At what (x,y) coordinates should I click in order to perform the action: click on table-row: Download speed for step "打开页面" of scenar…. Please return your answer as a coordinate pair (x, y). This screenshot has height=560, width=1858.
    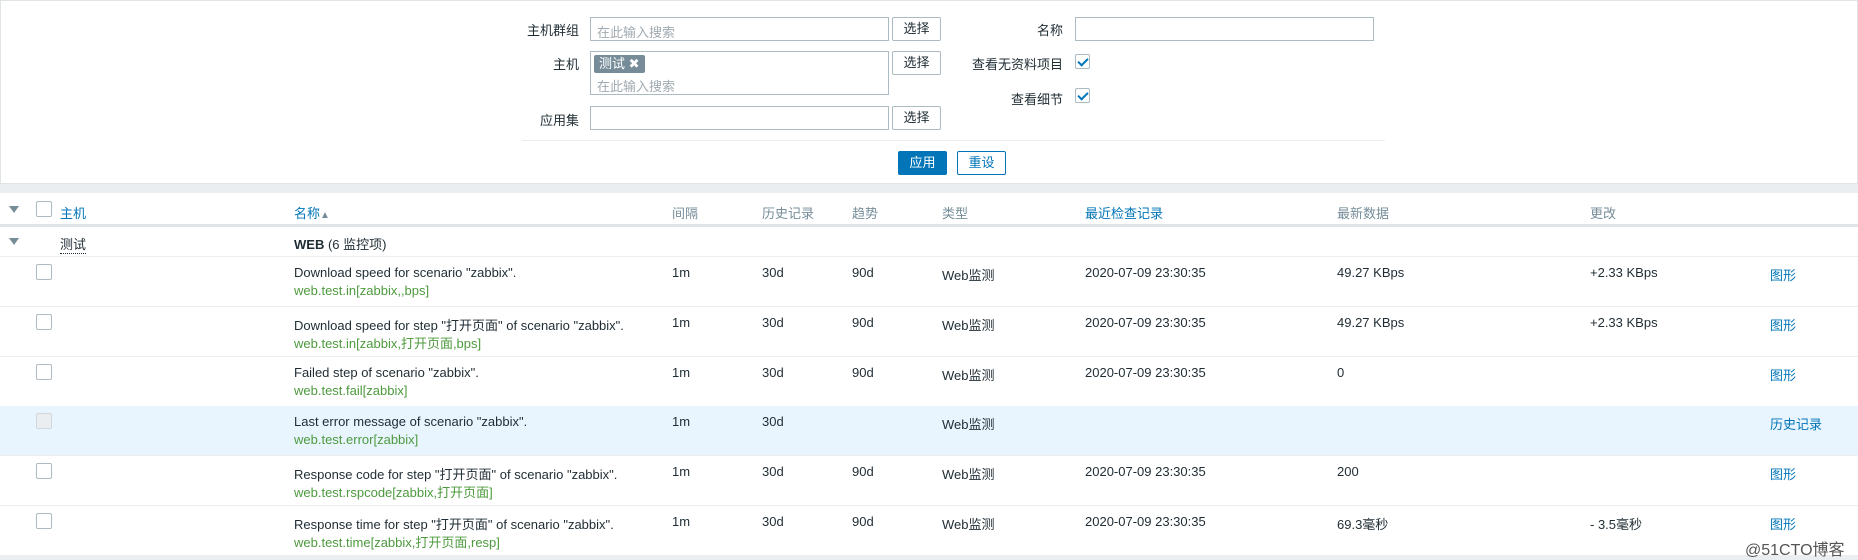
    Looking at the image, I should click on (929, 331).